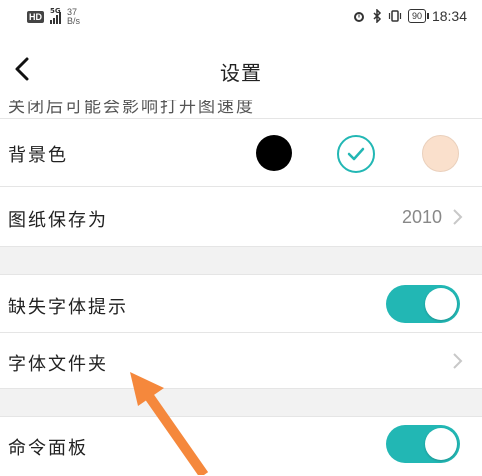  Describe the element at coordinates (58, 364) in the screenshot. I see `font-folder-label: 字体文件夹` at that location.